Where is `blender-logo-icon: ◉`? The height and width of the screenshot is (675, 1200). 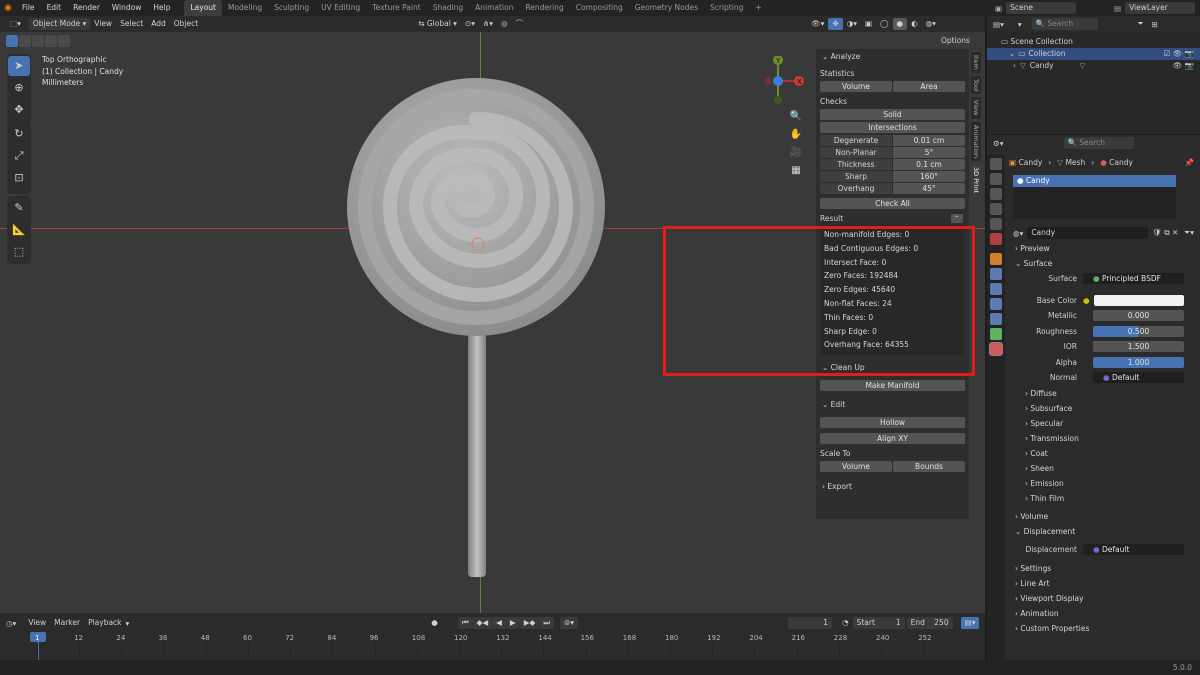 blender-logo-icon: ◉ is located at coordinates (8, 8).